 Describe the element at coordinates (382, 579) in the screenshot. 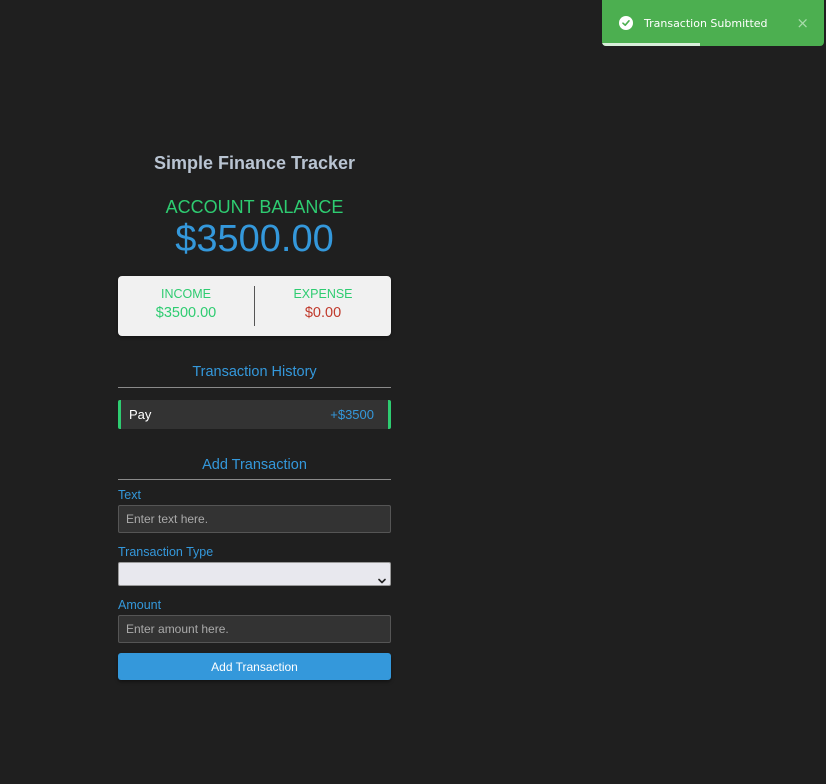

I see `chevron-down-icon` at that location.